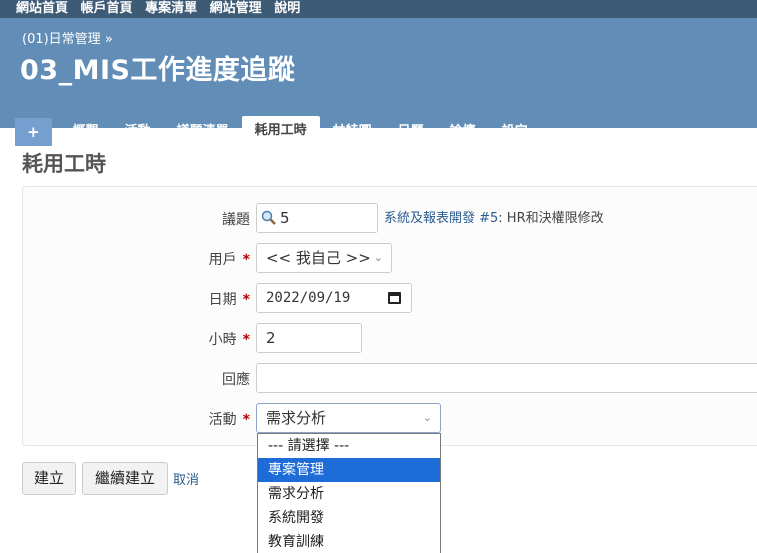 This screenshot has height=553, width=757. What do you see at coordinates (222, 420) in the screenshot?
I see `activity-label-text: 活動` at bounding box center [222, 420].